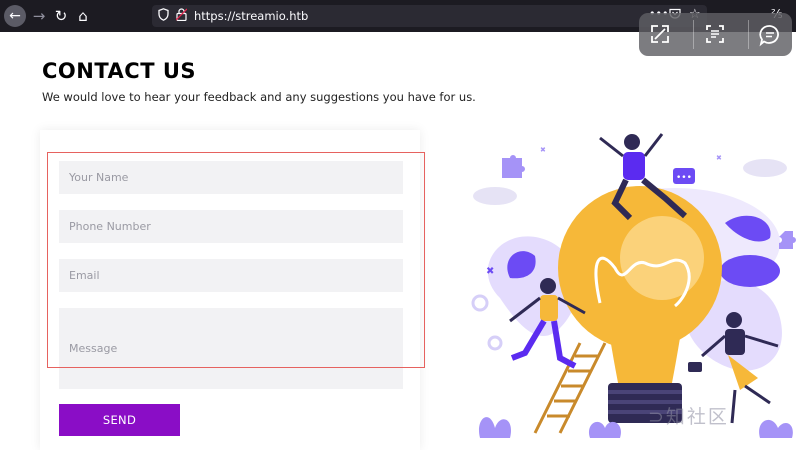 The image size is (796, 450). Describe the element at coordinates (231, 275) in the screenshot. I see `email-input` at that location.